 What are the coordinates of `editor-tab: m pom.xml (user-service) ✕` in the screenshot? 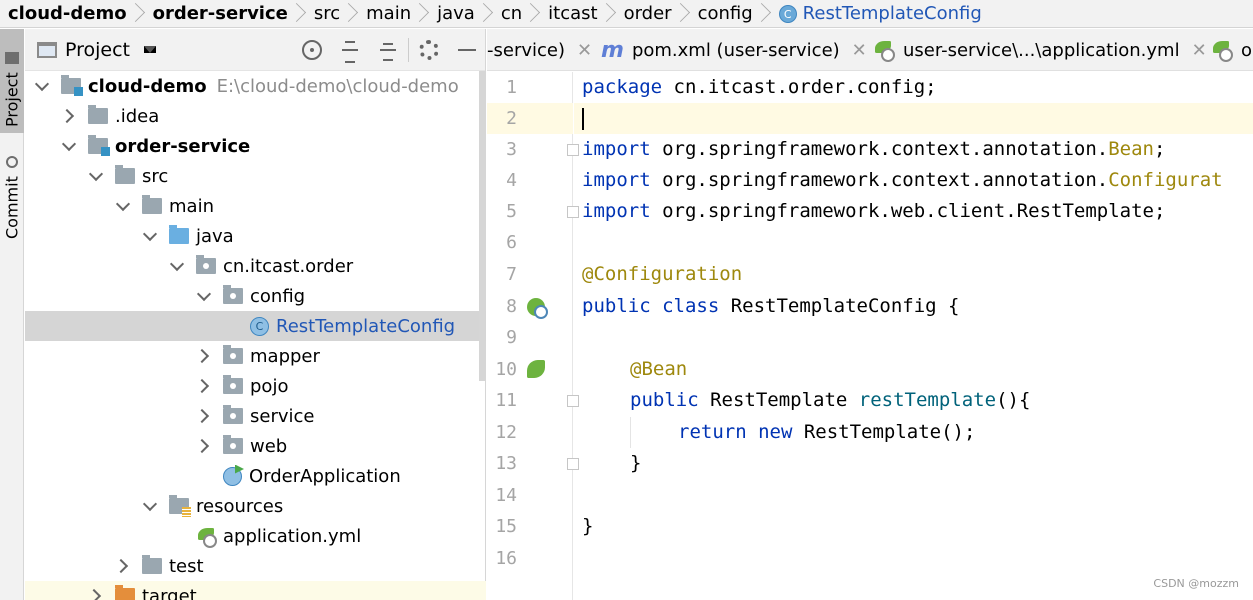 It's located at (734, 49).